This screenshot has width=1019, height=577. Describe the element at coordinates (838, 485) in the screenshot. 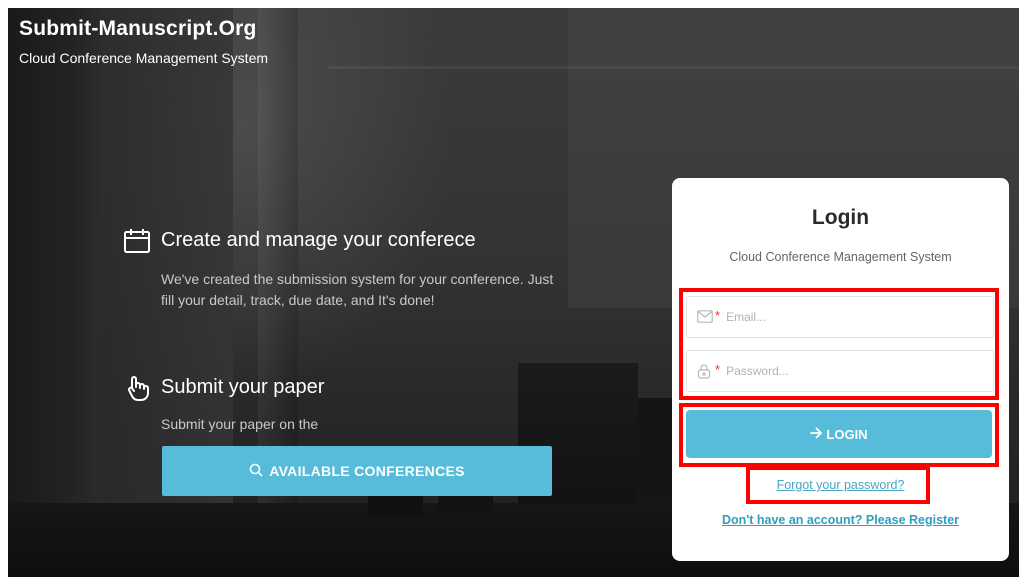

I see `highlight-box-forgot-link` at that location.